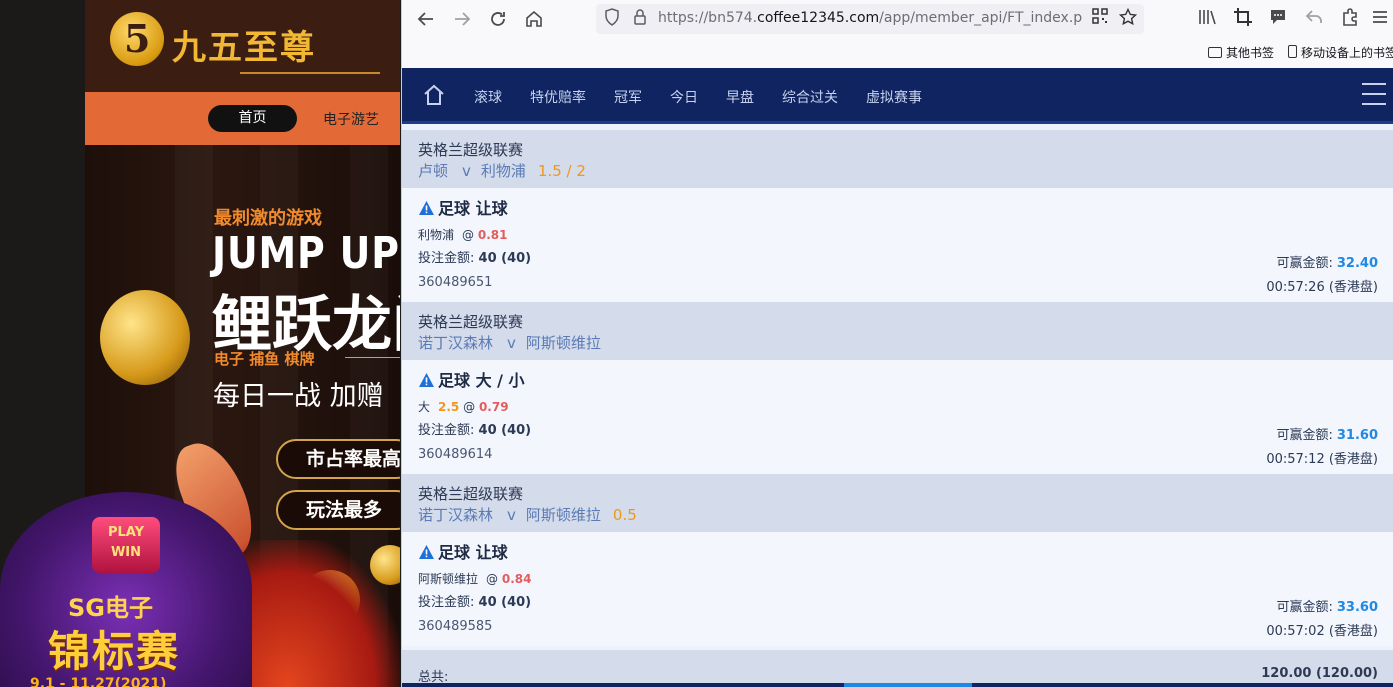 Image resolution: width=1393 pixels, height=687 pixels. Describe the element at coordinates (433, 171) in the screenshot. I see `home-team: 卢顿` at that location.